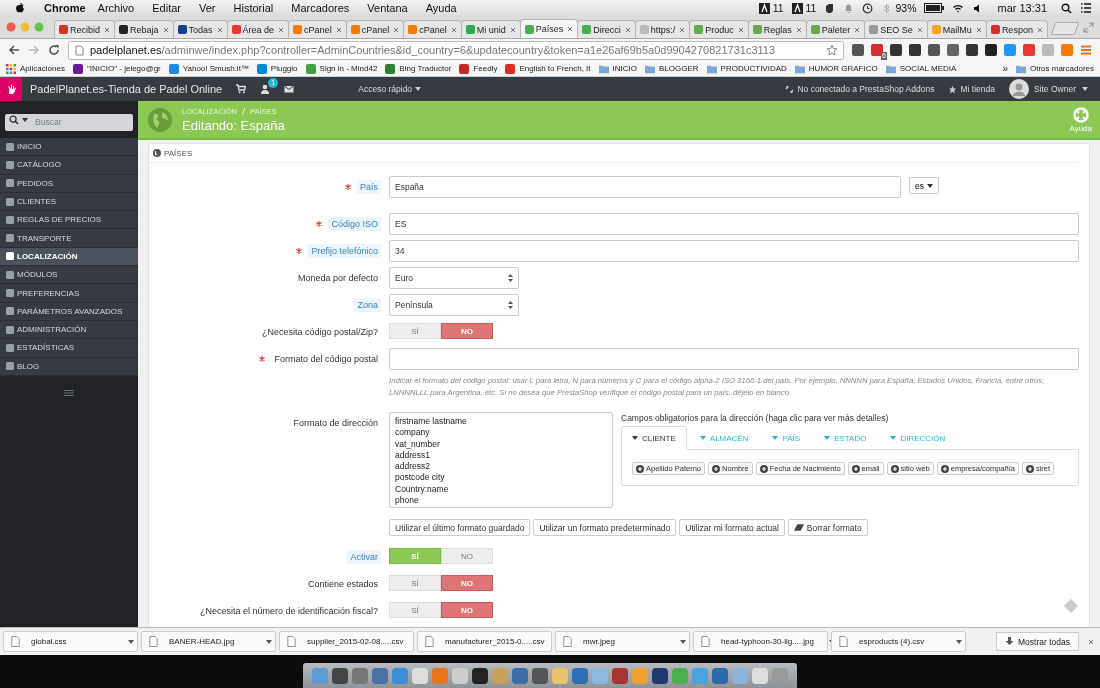 This screenshot has width=1100, height=688. I want to click on bookmark: HUMOR GRAFICO, so click(836, 68).